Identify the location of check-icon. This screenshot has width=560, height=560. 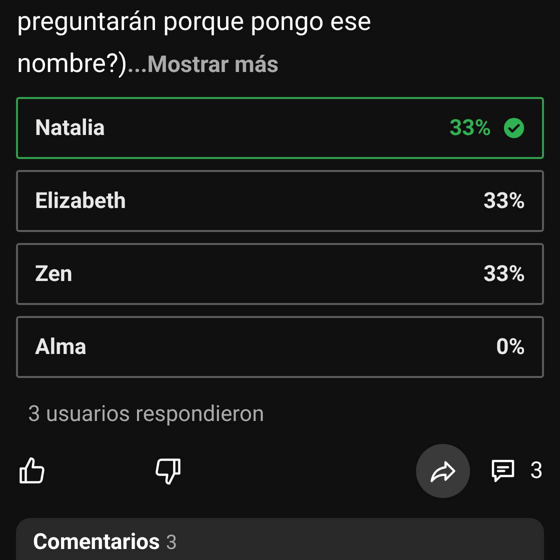
(514, 128).